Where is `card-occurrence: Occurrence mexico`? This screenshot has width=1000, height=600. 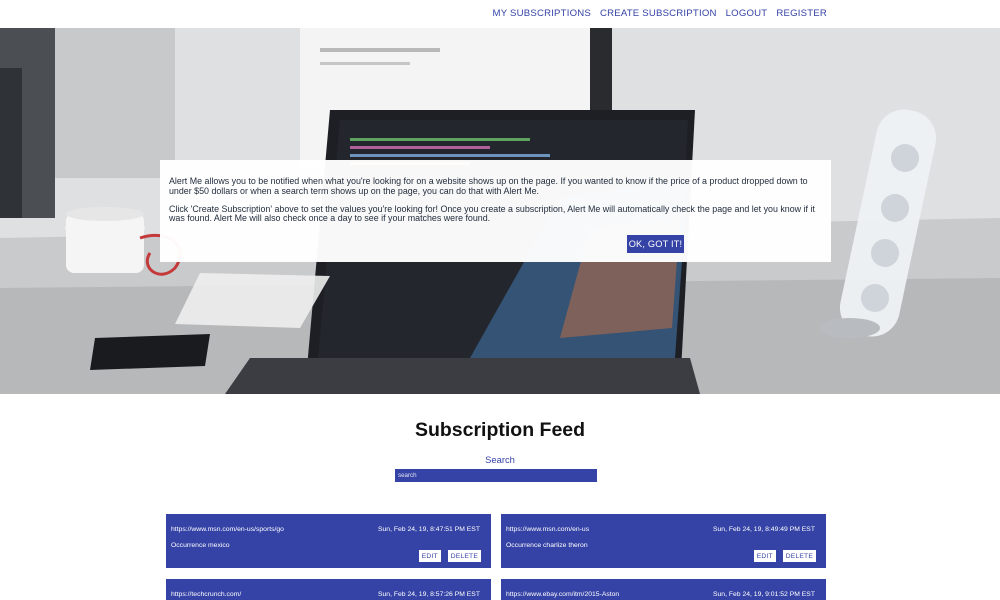
card-occurrence: Occurrence mexico is located at coordinates (200, 545).